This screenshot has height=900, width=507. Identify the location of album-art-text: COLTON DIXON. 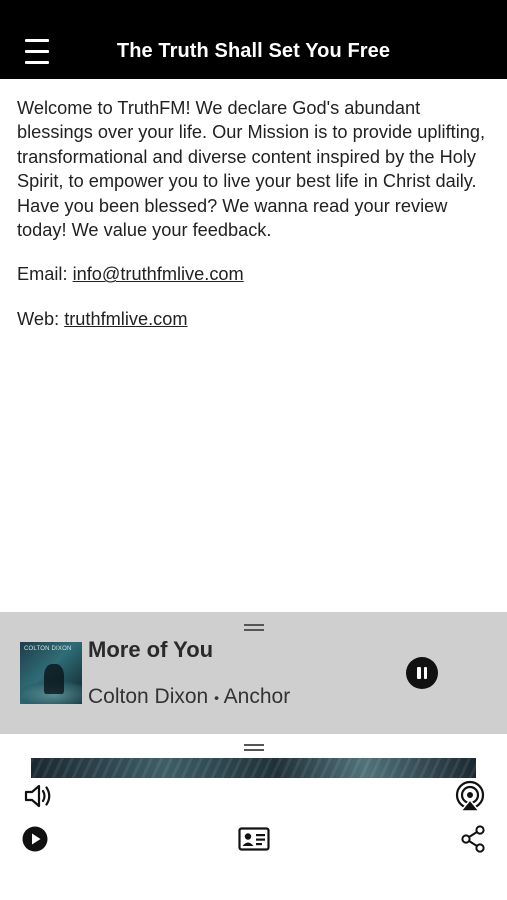
(48, 649).